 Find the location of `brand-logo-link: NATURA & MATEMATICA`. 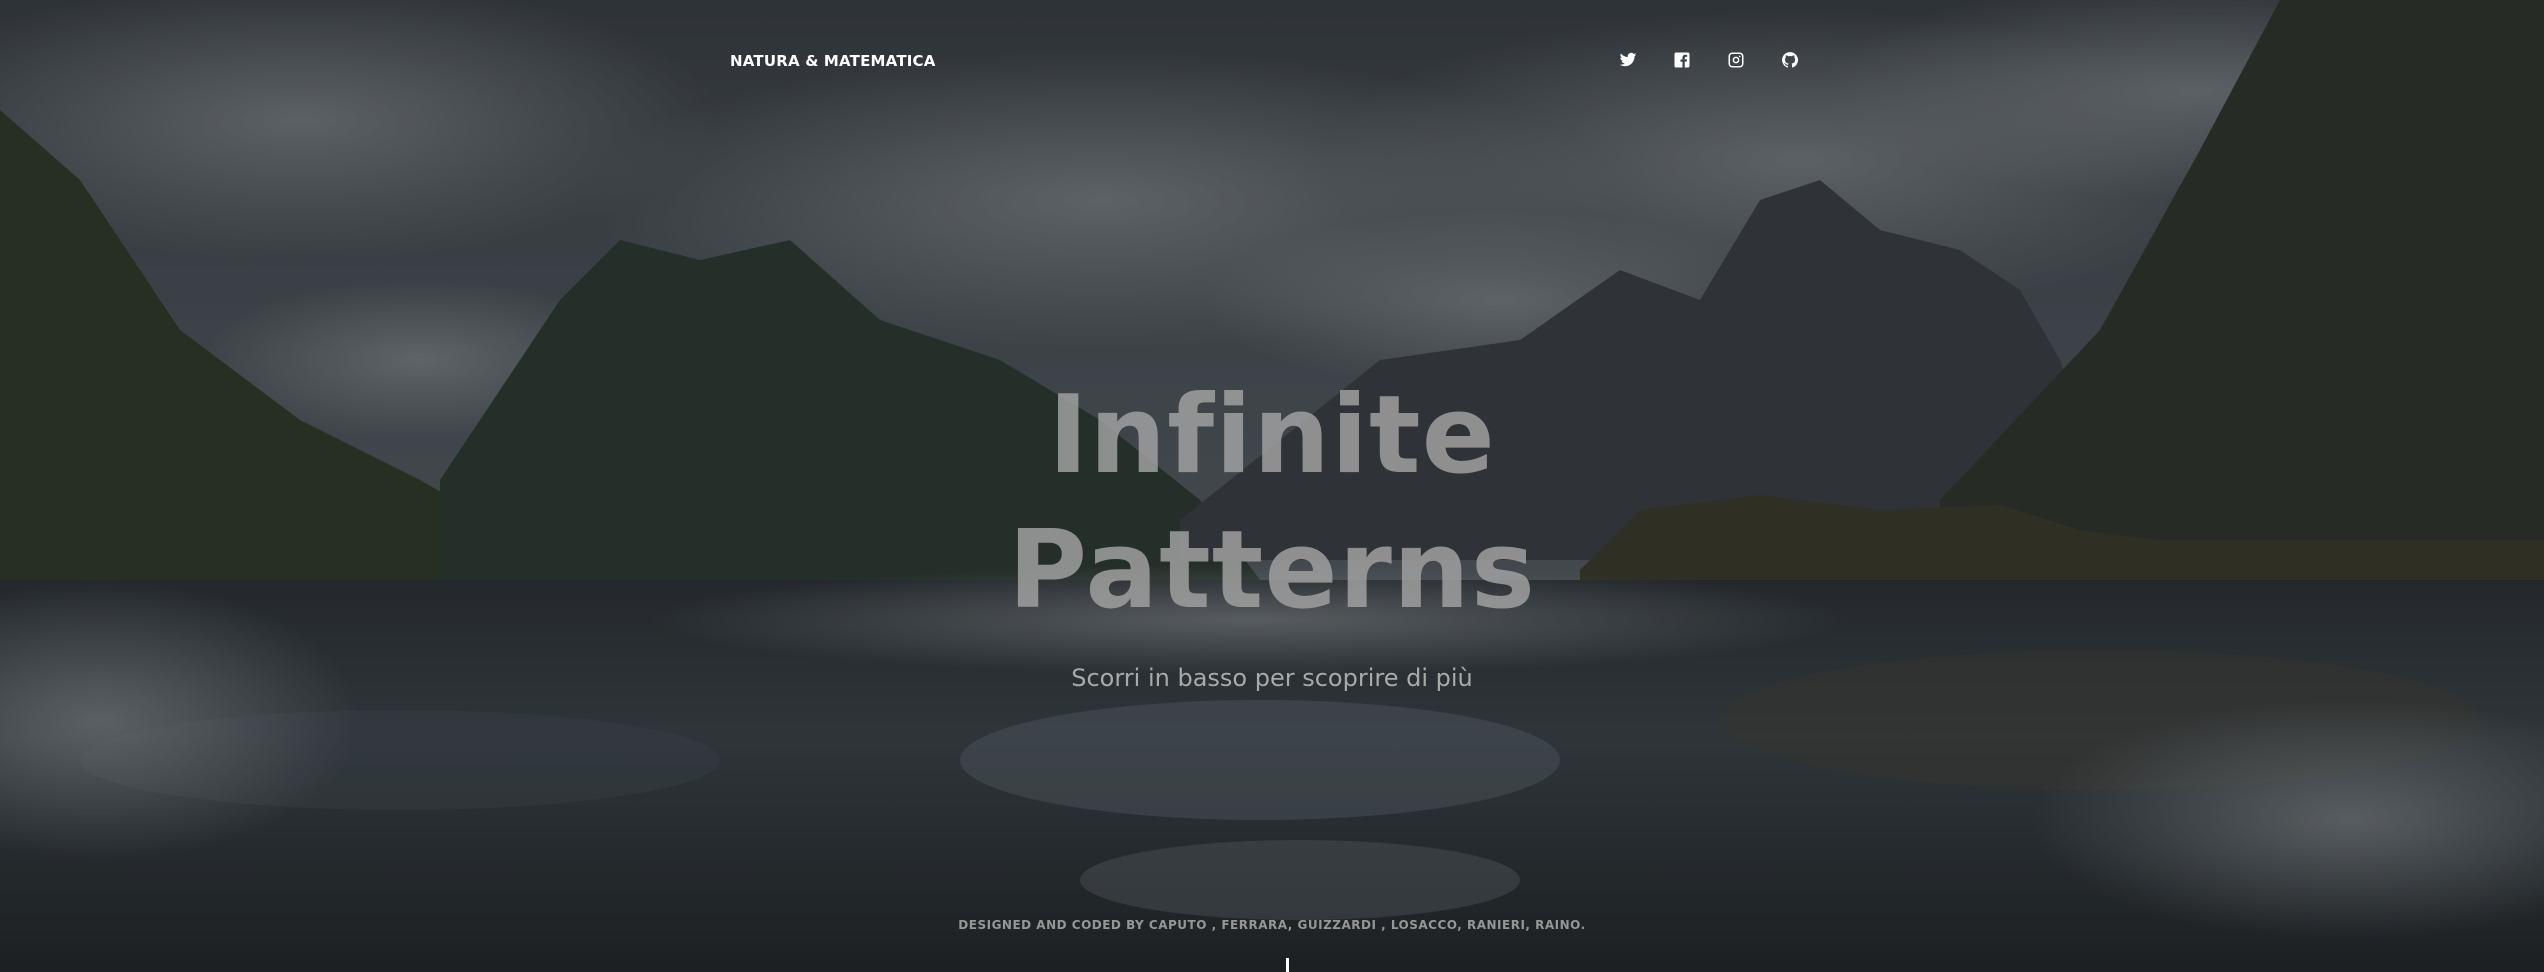

brand-logo-link: NATURA & MATEMATICA is located at coordinates (833, 61).